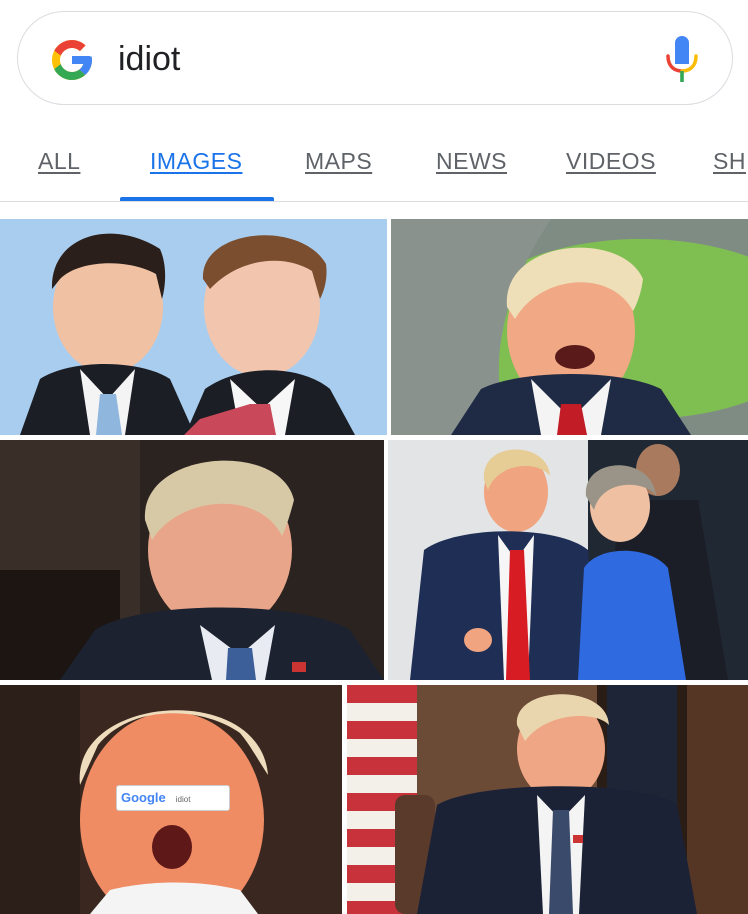 The width and height of the screenshot is (748, 914). I want to click on tab-news: NEWS, so click(471, 161).